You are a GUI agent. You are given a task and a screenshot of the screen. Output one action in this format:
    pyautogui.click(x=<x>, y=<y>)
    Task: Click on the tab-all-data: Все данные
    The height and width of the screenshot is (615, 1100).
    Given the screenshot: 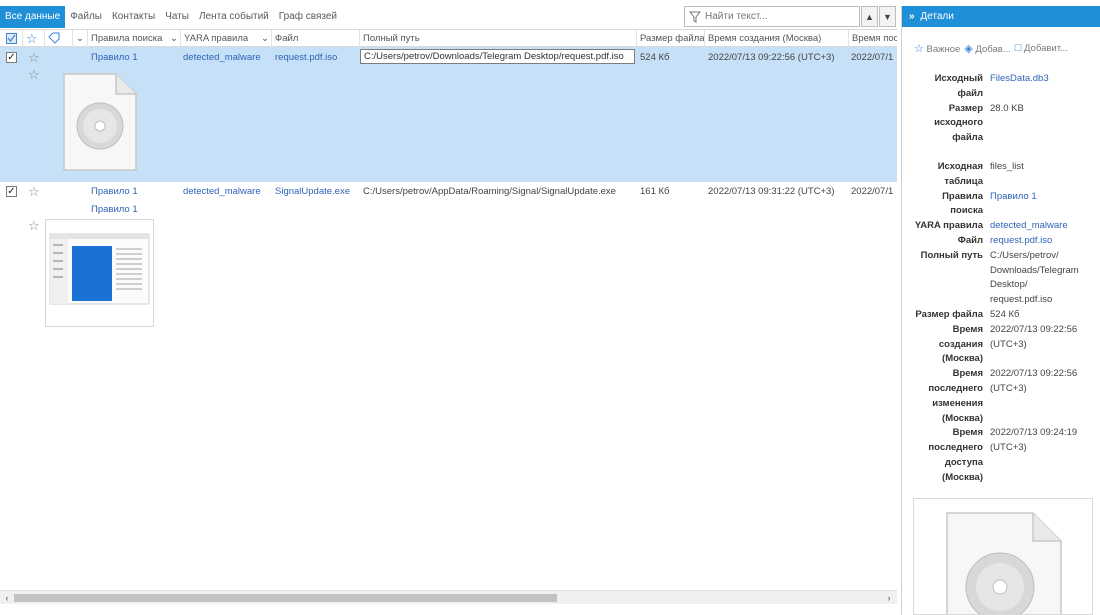 What is the action you would take?
    pyautogui.click(x=33, y=17)
    